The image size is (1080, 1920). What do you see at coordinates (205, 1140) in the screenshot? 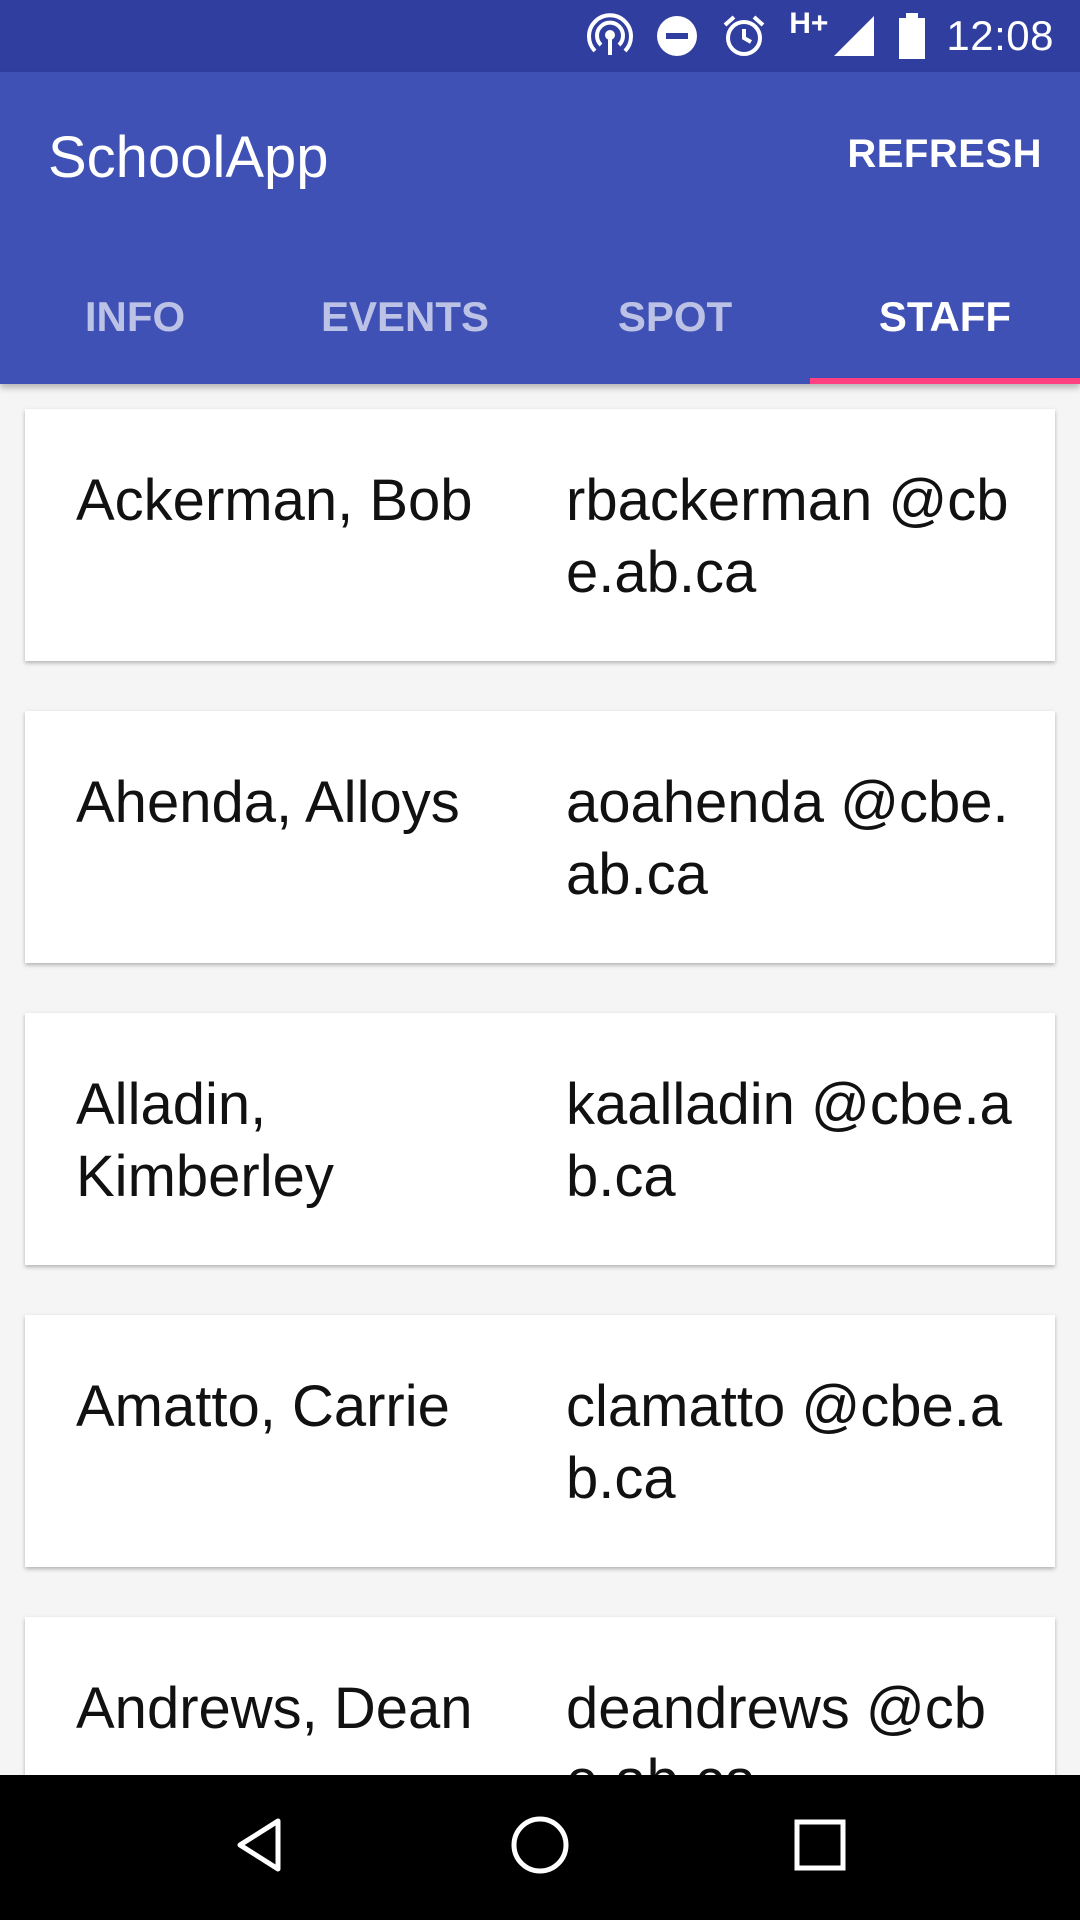
I see `staff-name: Alladin, Kimberley` at bounding box center [205, 1140].